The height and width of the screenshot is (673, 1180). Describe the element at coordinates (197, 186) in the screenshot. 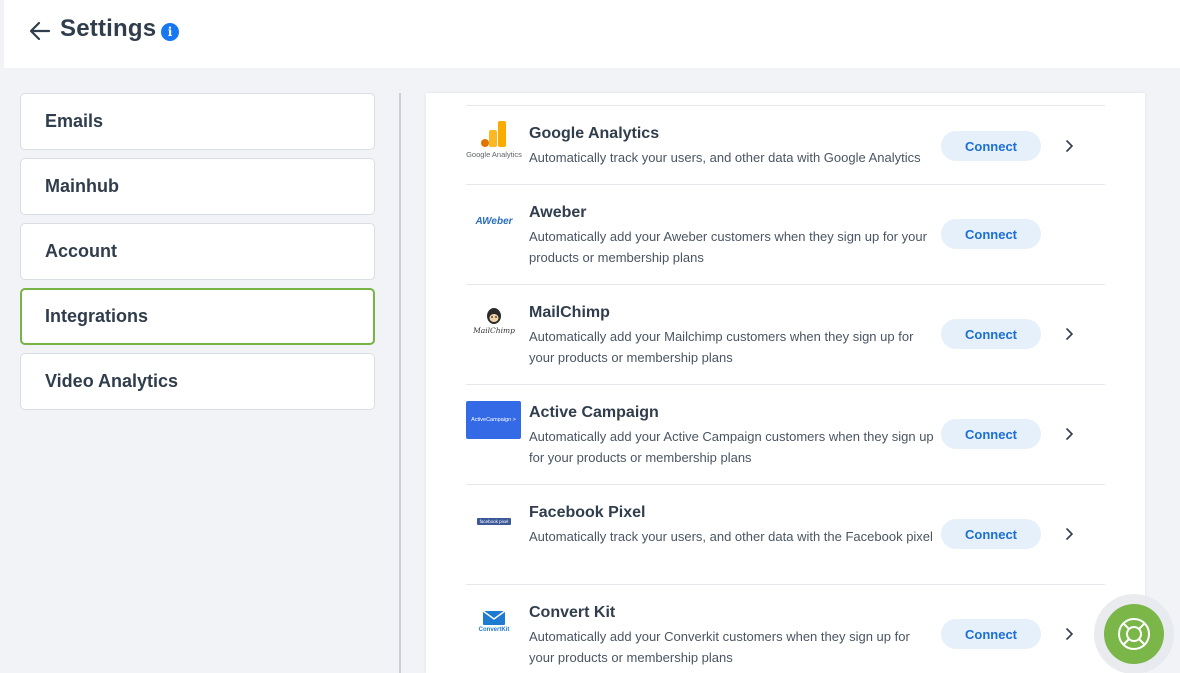

I see `sidebar-item-mainhub: Mainhub` at that location.